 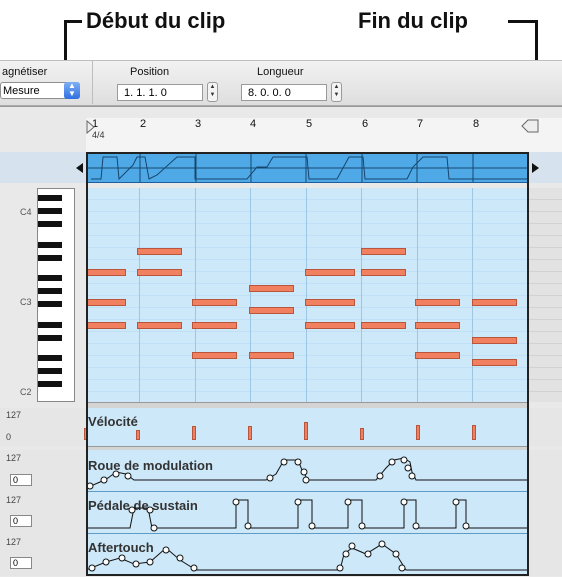 I want to click on clip-end-callout-line, so click(x=523, y=21).